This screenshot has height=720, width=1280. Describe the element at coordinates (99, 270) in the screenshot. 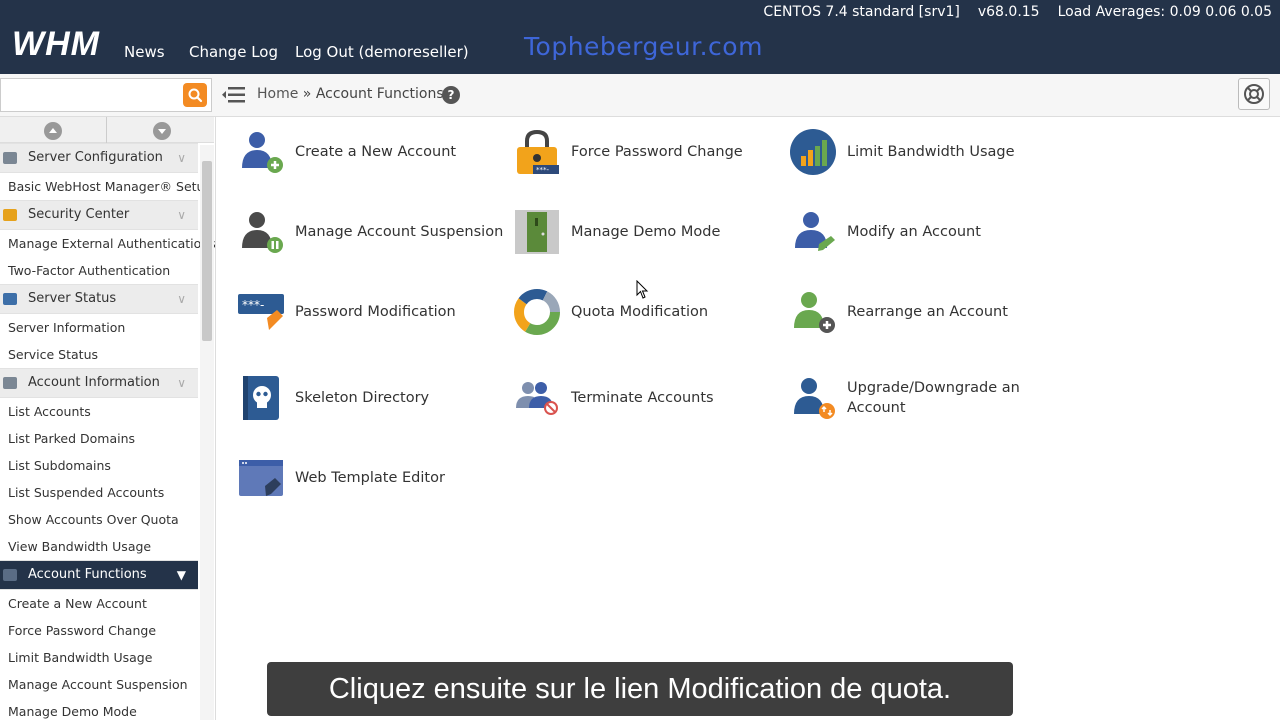

I see `sidebar-item-two-factor: Two-Factor Authentication` at that location.